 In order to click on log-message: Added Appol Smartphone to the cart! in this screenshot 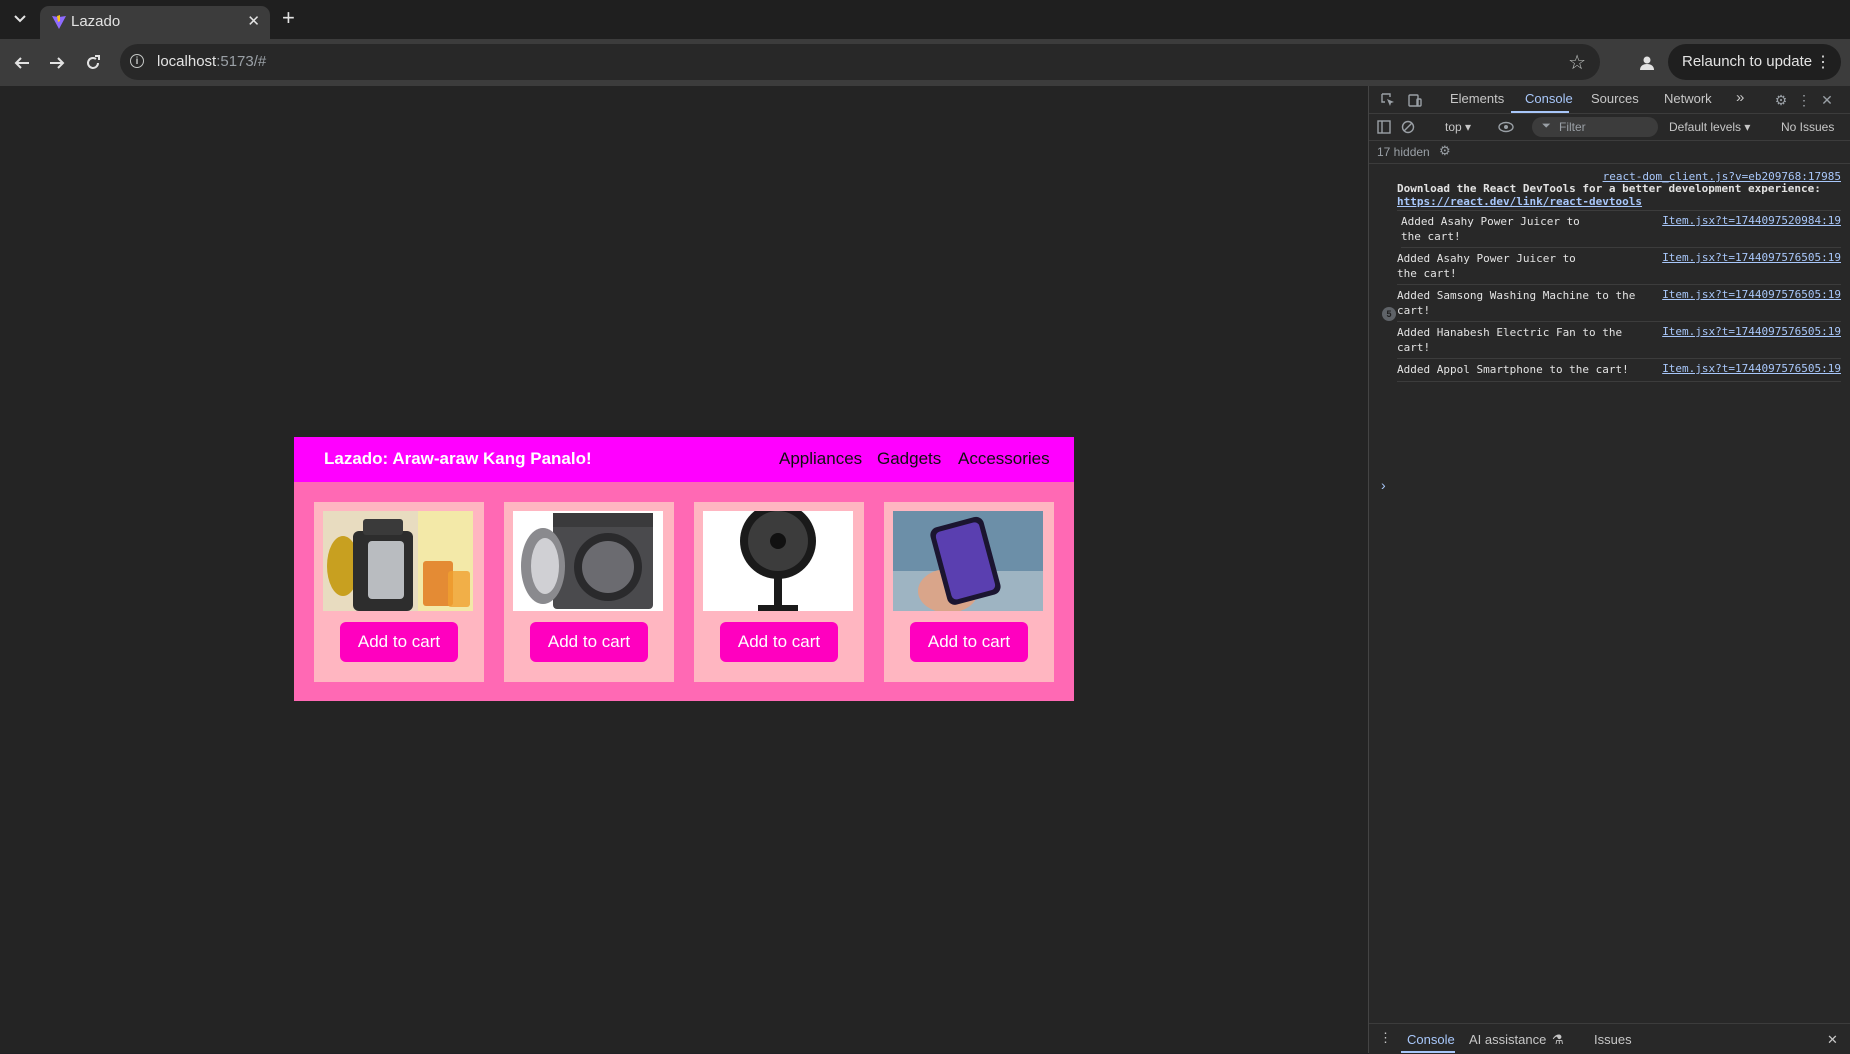, I will do `click(1513, 369)`.